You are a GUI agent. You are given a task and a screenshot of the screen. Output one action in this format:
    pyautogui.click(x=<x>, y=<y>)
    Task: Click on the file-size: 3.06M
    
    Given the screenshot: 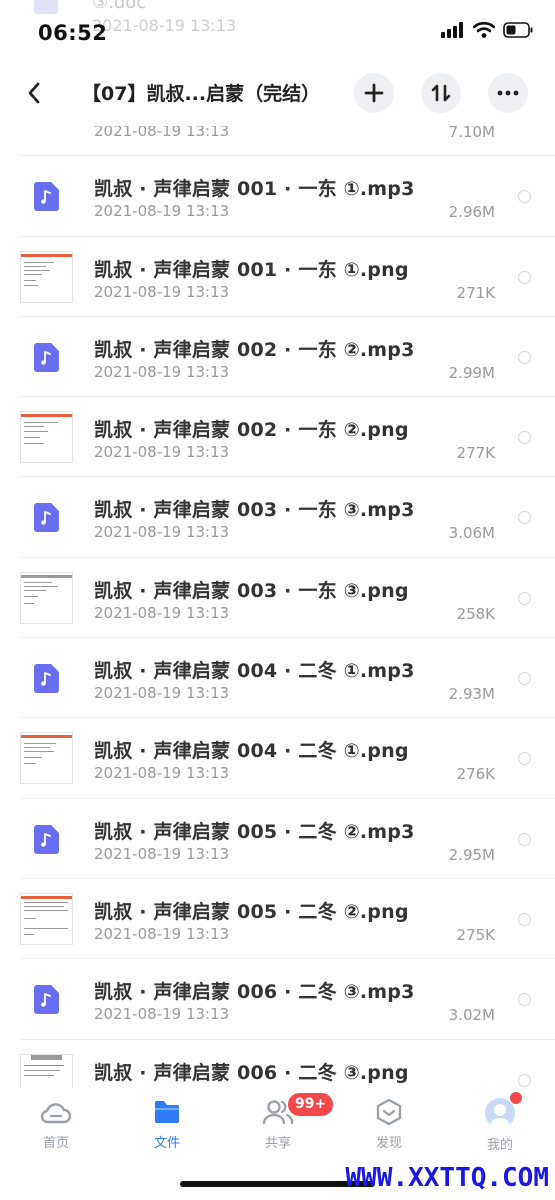 What is the action you would take?
    pyautogui.click(x=471, y=533)
    